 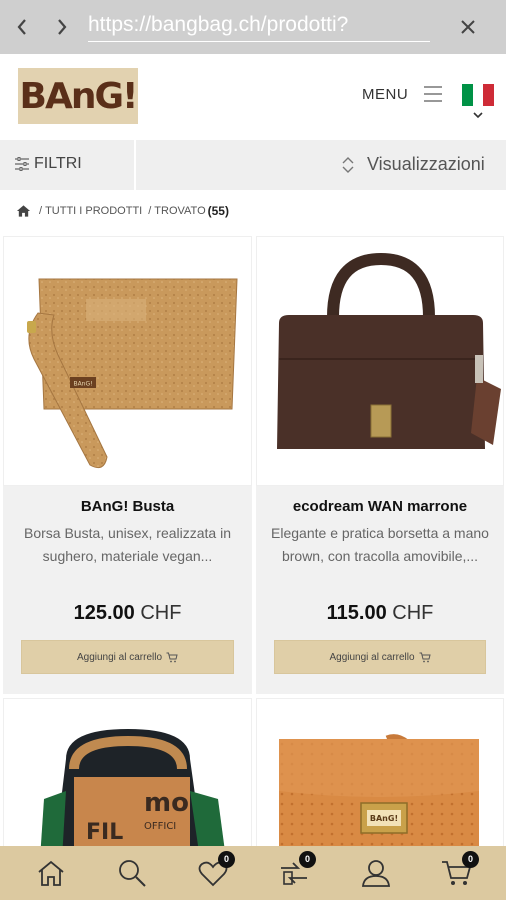 I want to click on filters-button: FILTRI, so click(x=68, y=165).